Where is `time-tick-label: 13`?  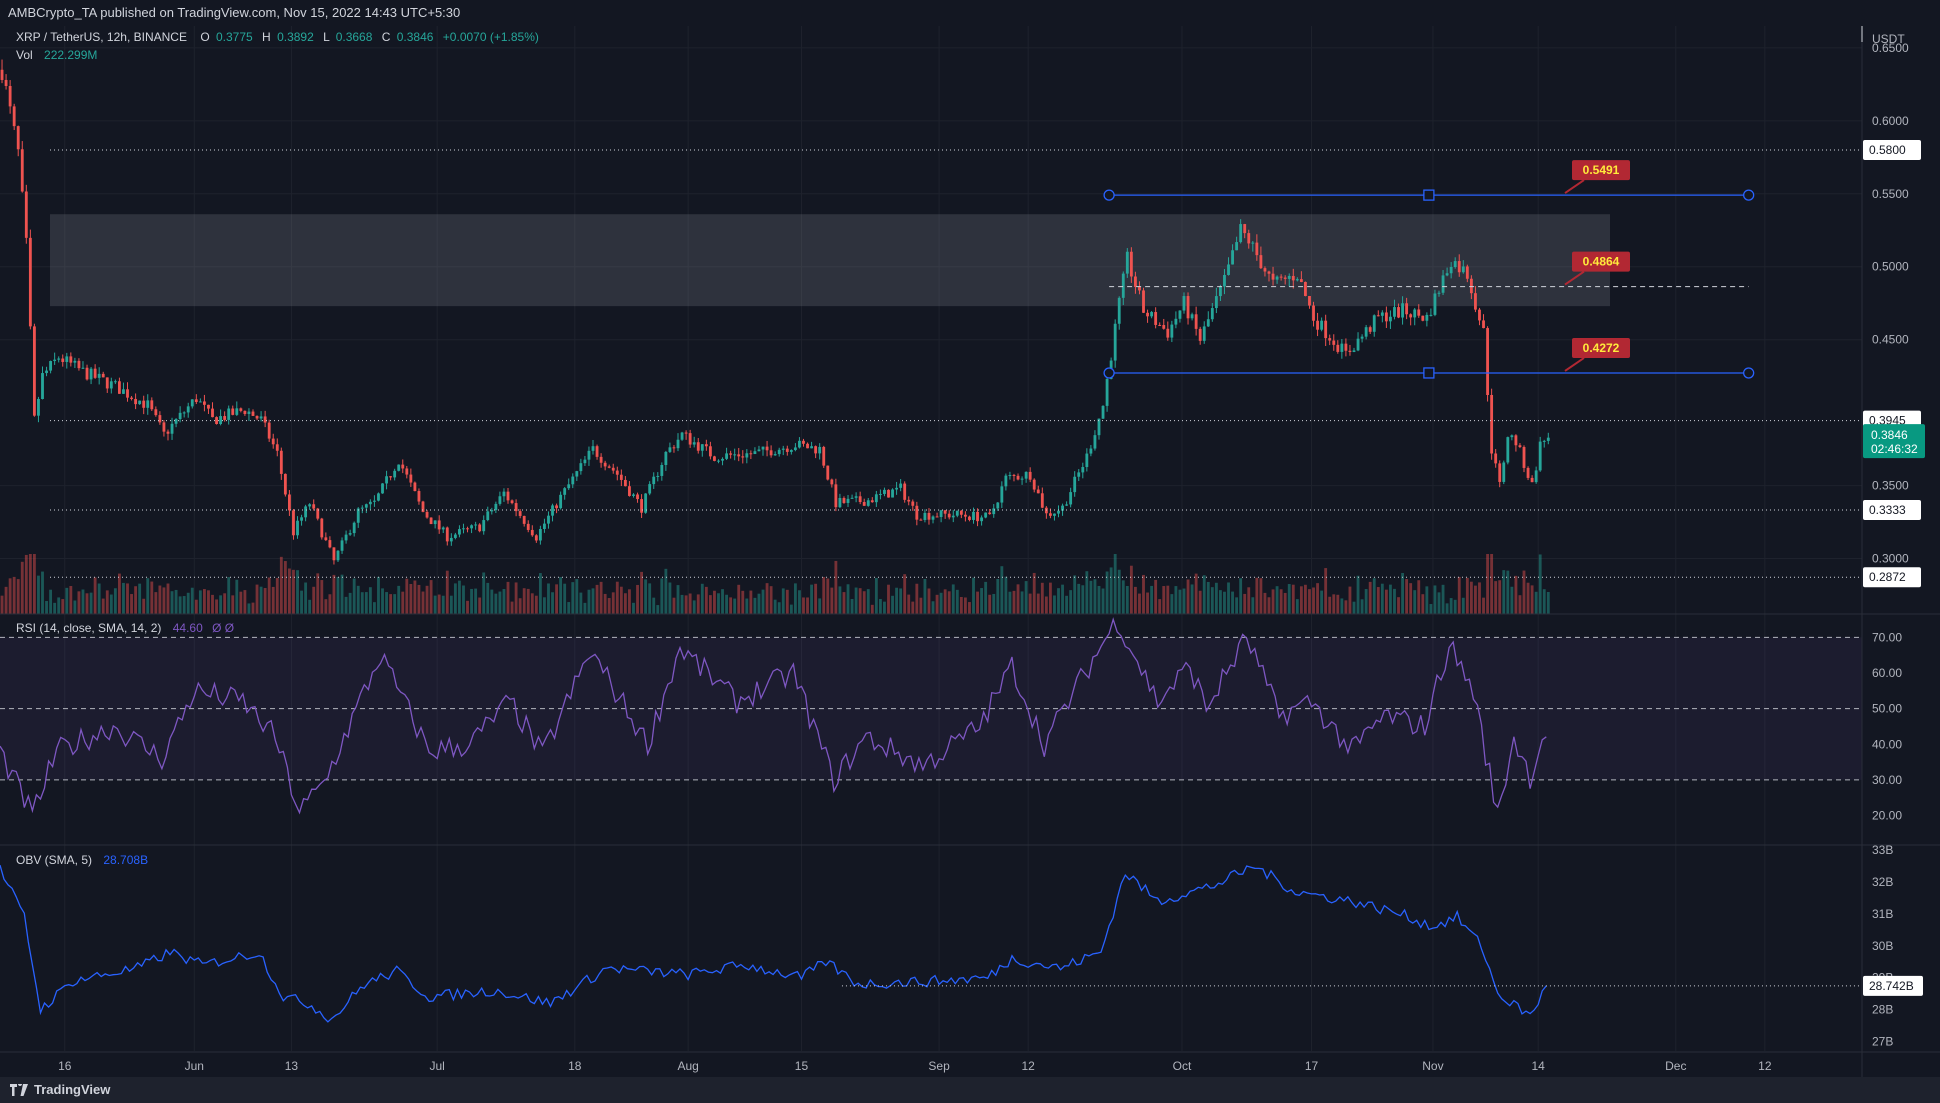
time-tick-label: 13 is located at coordinates (292, 1066).